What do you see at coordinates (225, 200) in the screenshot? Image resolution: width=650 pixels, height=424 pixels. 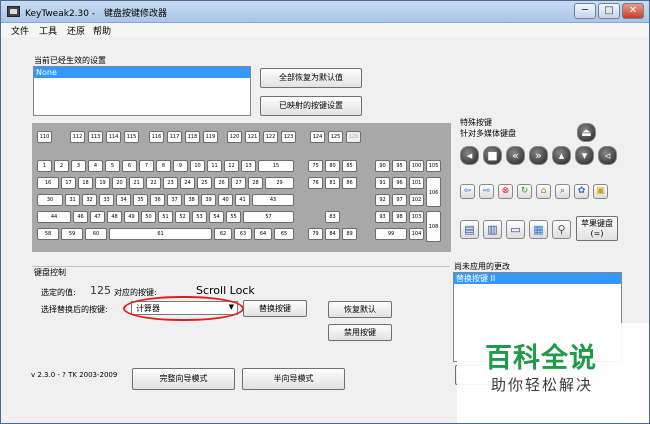 I see `key-40: 40` at bounding box center [225, 200].